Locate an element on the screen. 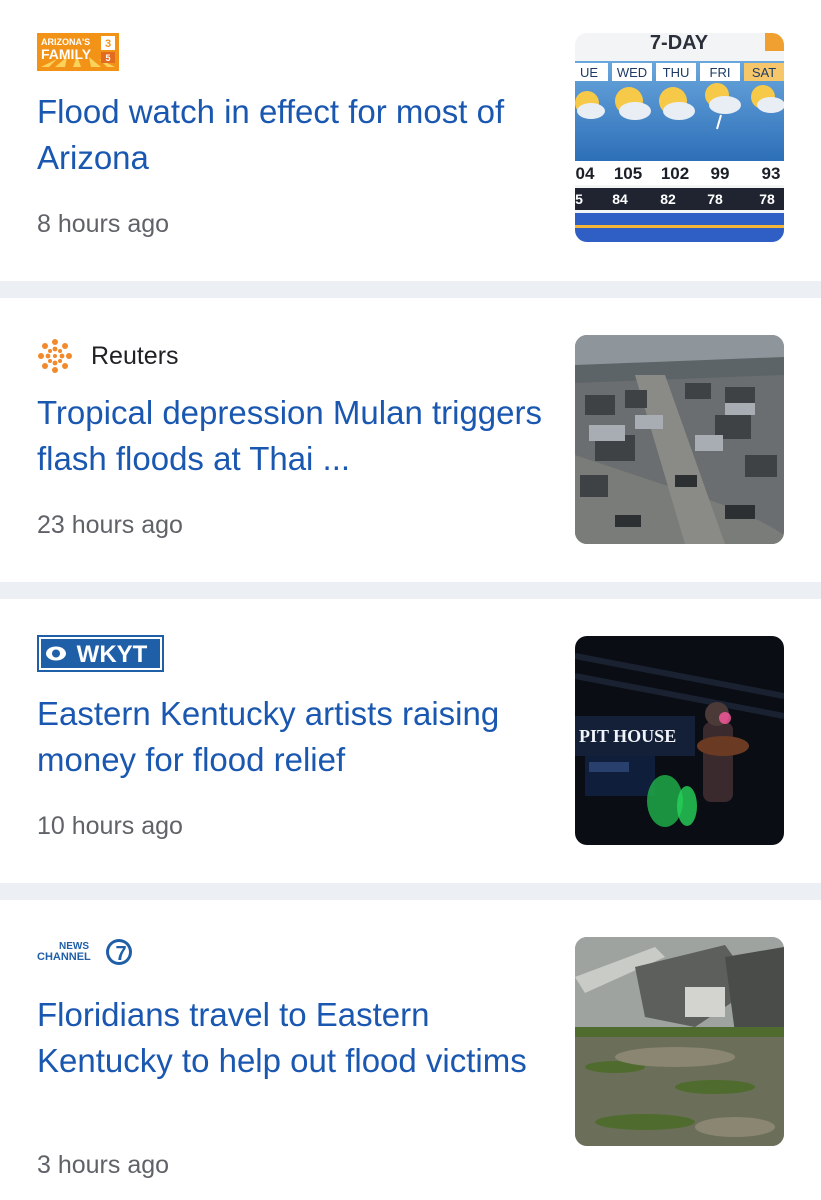  forecast-day: THU is located at coordinates (676, 72).